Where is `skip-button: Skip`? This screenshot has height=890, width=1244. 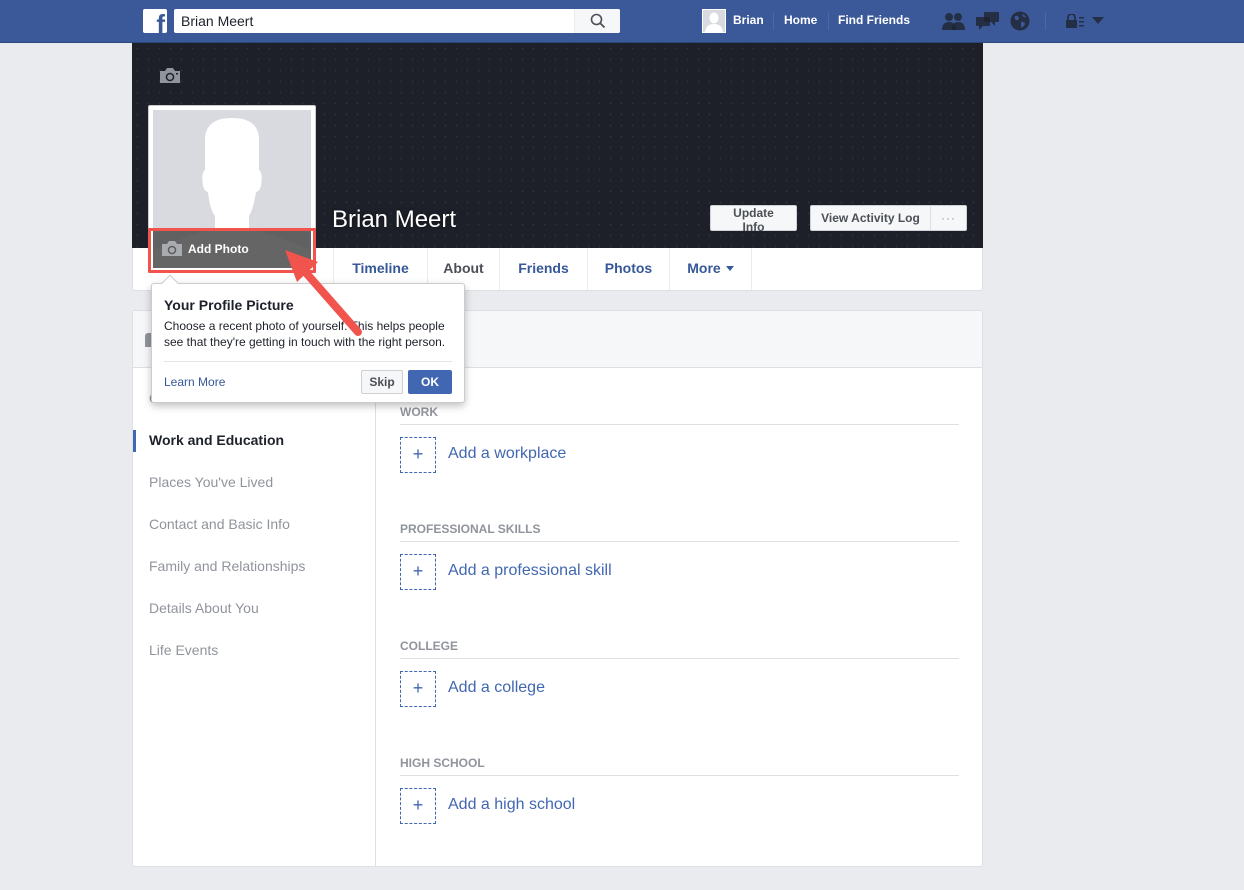 skip-button: Skip is located at coordinates (382, 382).